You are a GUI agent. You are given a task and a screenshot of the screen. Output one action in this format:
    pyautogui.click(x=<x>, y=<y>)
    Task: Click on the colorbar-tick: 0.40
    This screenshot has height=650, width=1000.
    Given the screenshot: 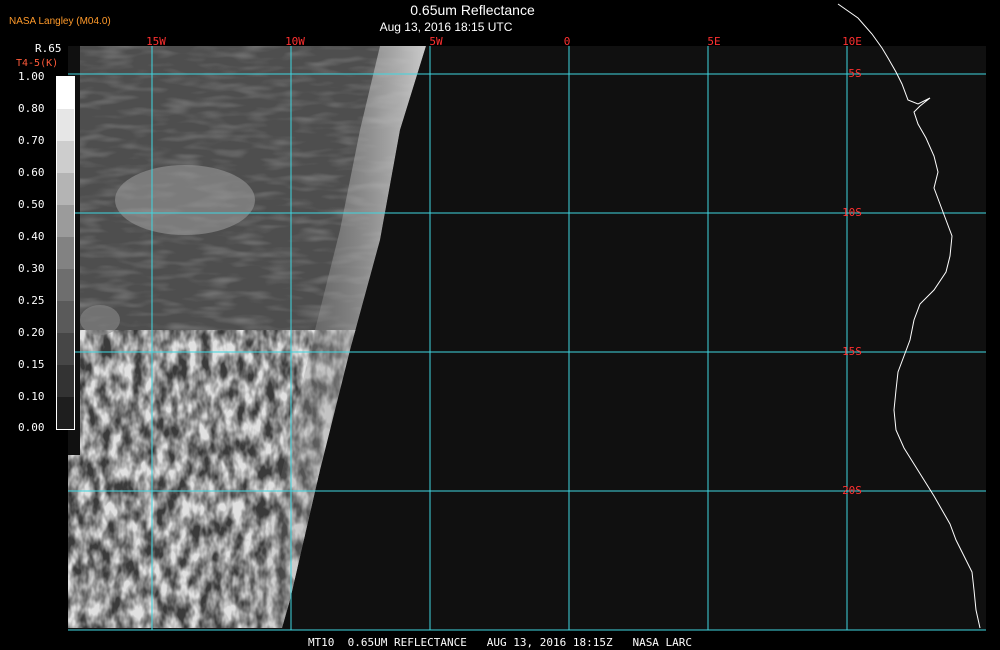 What is the action you would take?
    pyautogui.click(x=31, y=236)
    